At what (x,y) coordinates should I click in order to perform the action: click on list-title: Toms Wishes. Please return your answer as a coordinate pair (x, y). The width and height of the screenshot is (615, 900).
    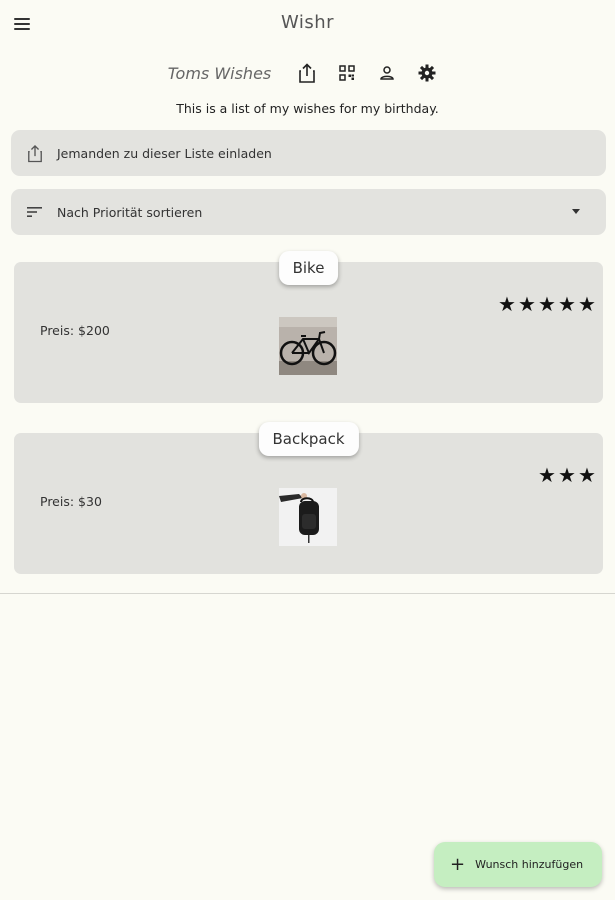
    Looking at the image, I should click on (219, 73).